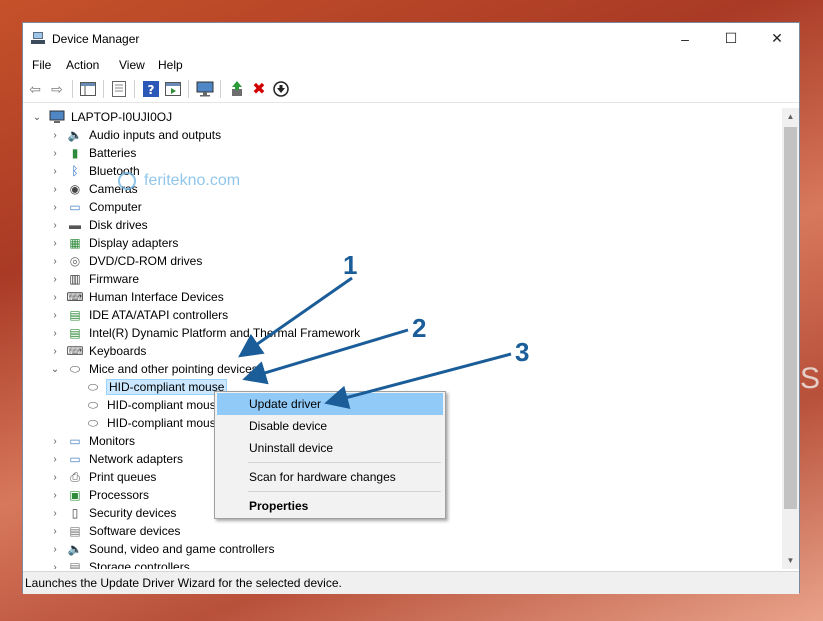  Describe the element at coordinates (350, 265) in the screenshot. I see `annotation-number-1: 1` at that location.